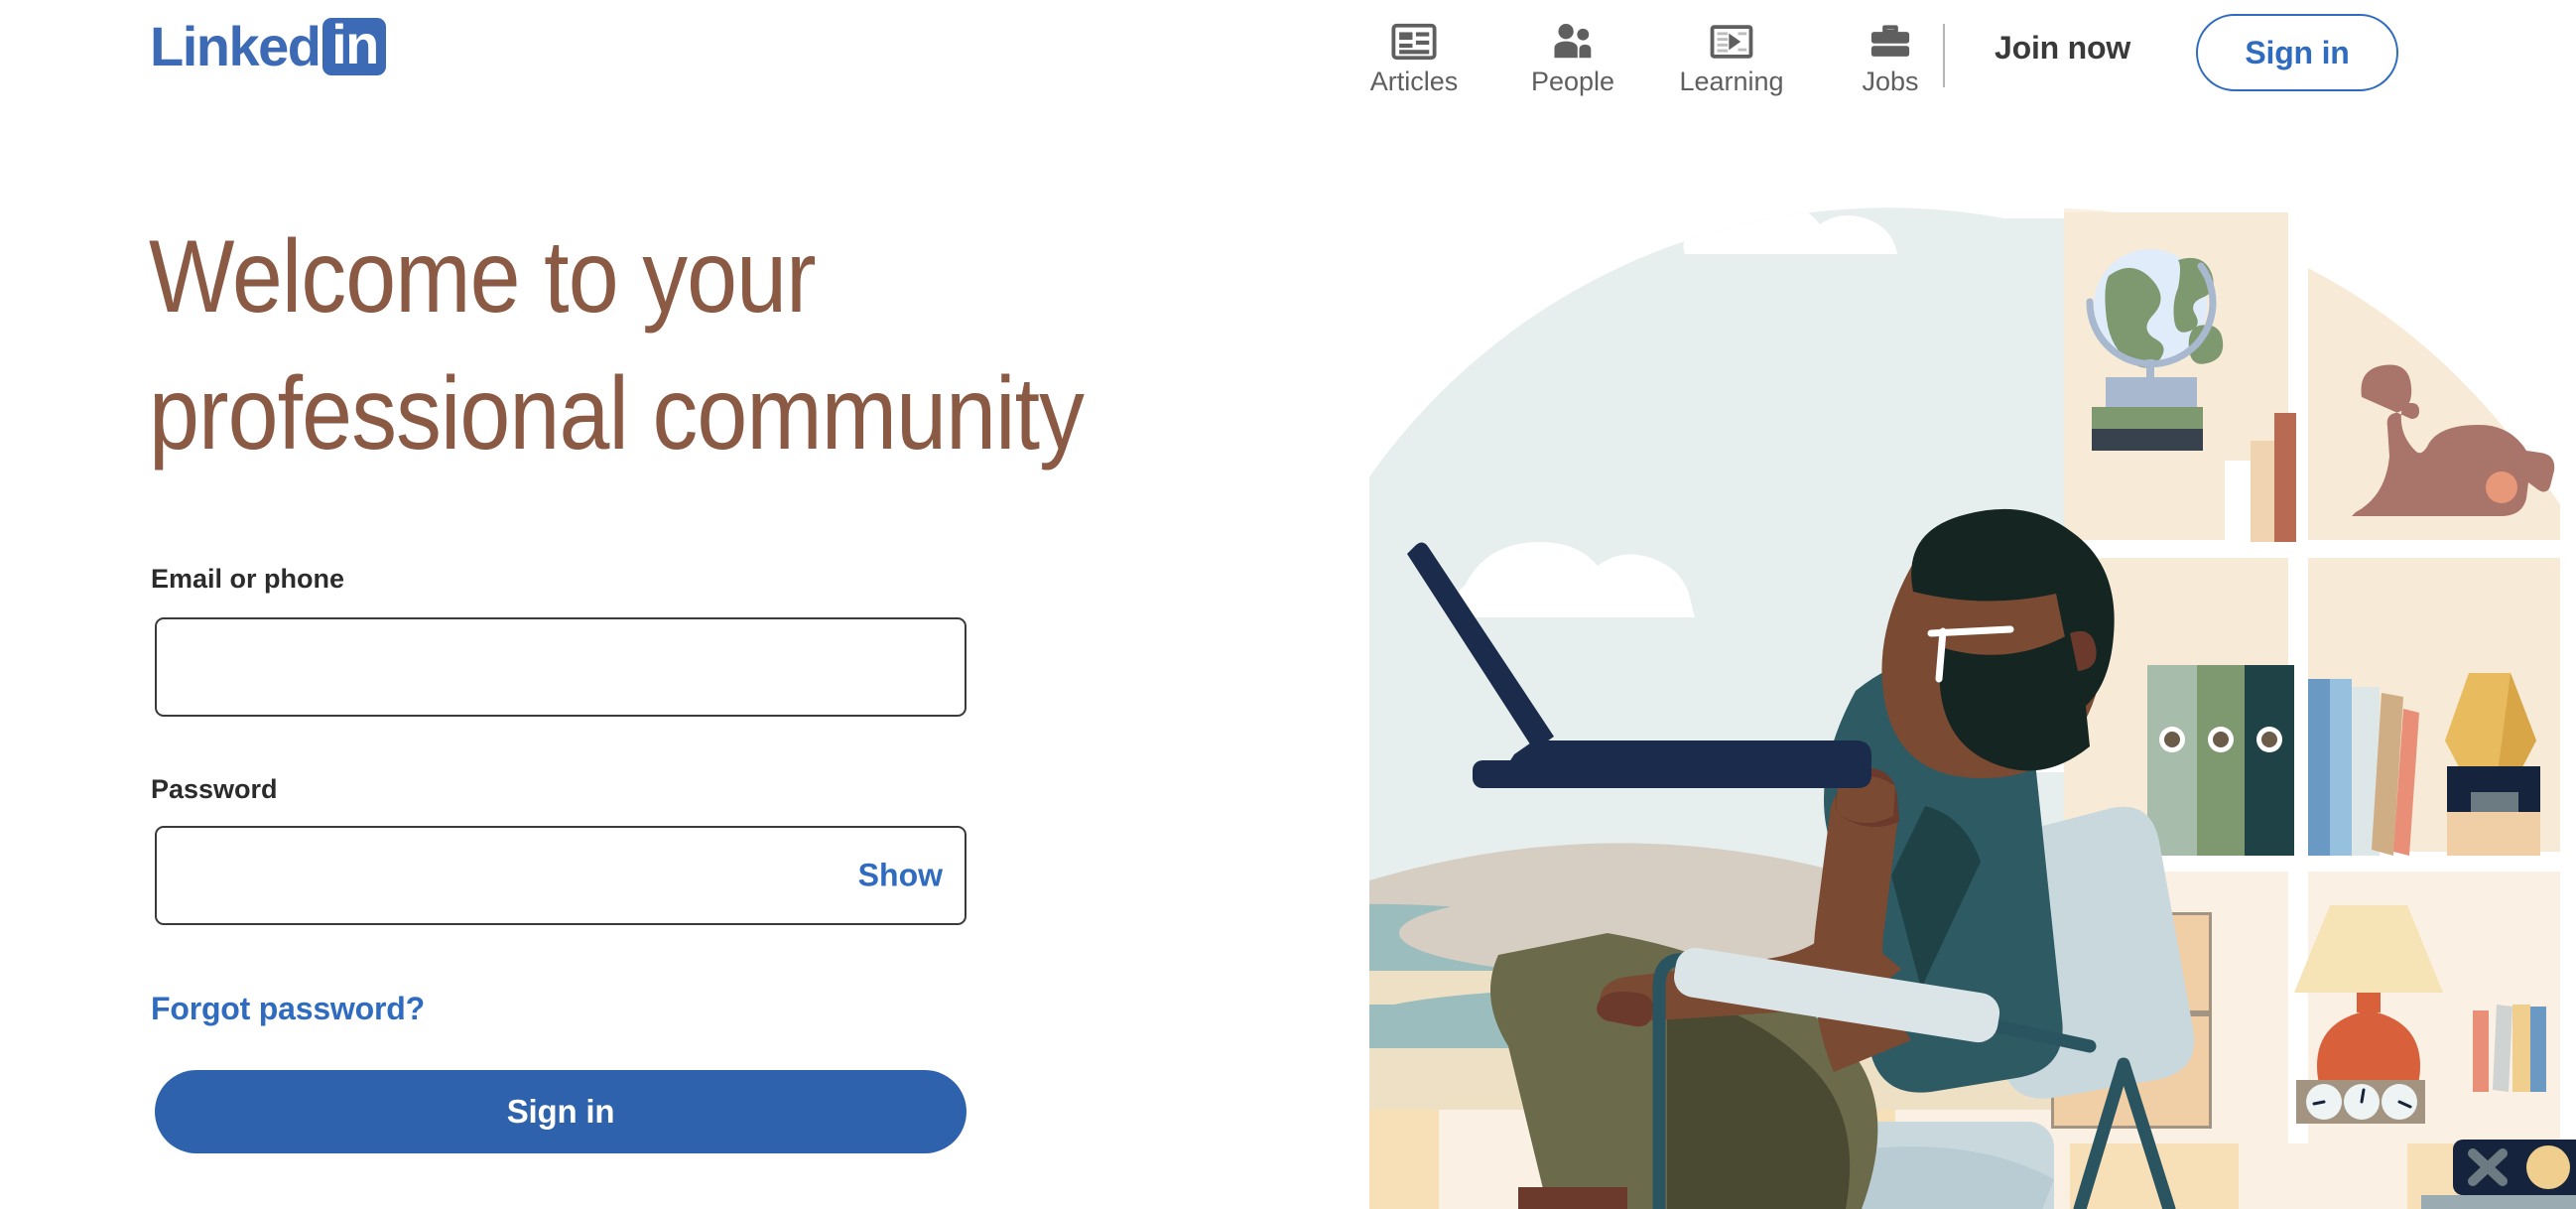  Describe the element at coordinates (561, 1111) in the screenshot. I see `sign-in-submit-button: Sign in` at that location.